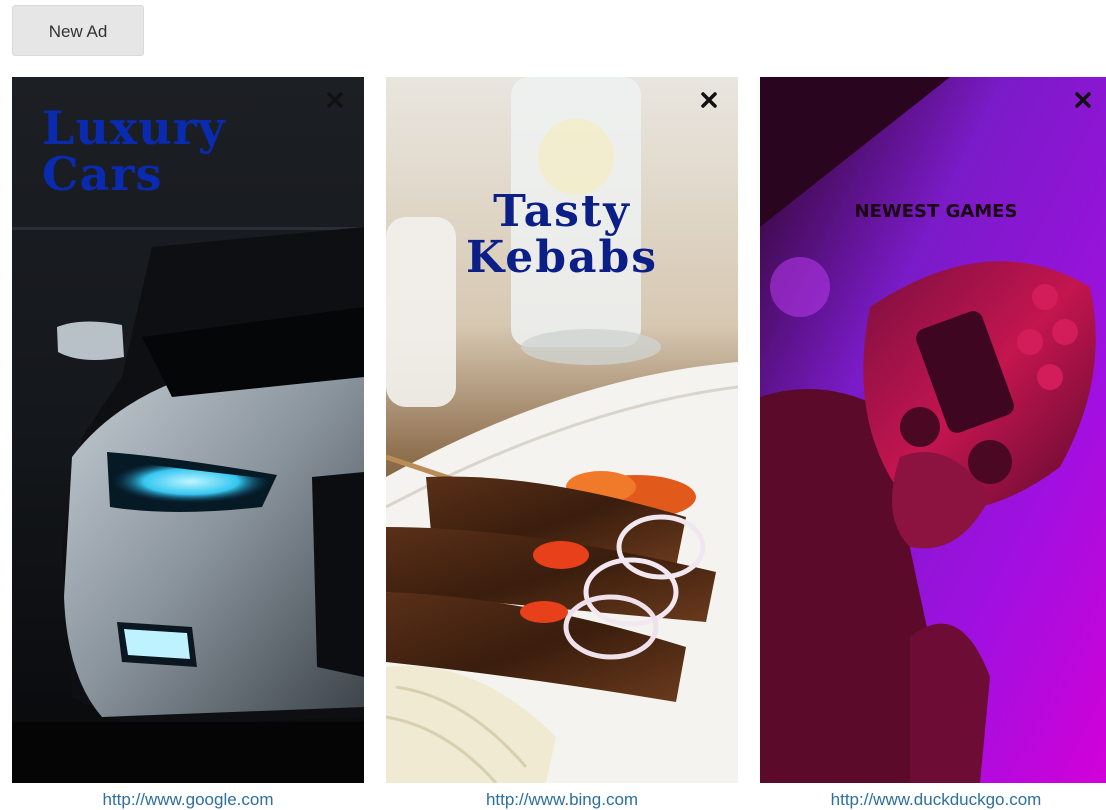 This screenshot has height=810, width=1106. What do you see at coordinates (102, 174) in the screenshot?
I see `ad-title-line: Cars` at bounding box center [102, 174].